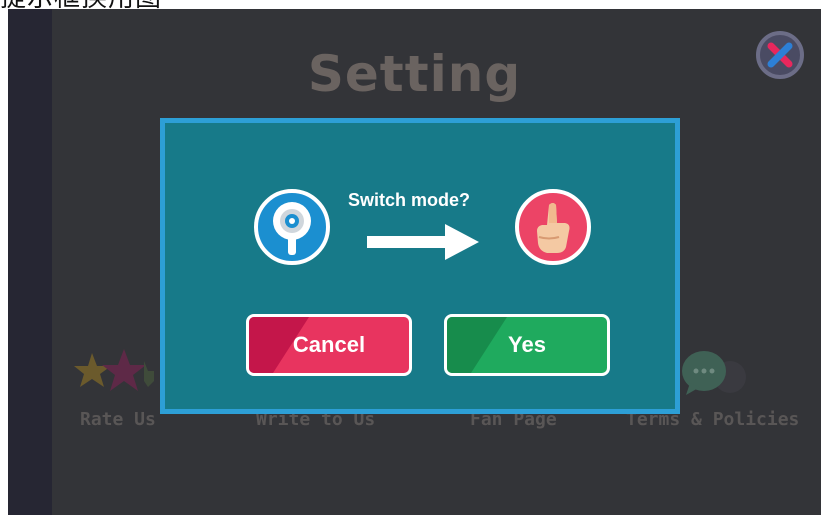 The height and width of the screenshot is (515, 821). I want to click on yes-button-label: Yes, so click(527, 344).